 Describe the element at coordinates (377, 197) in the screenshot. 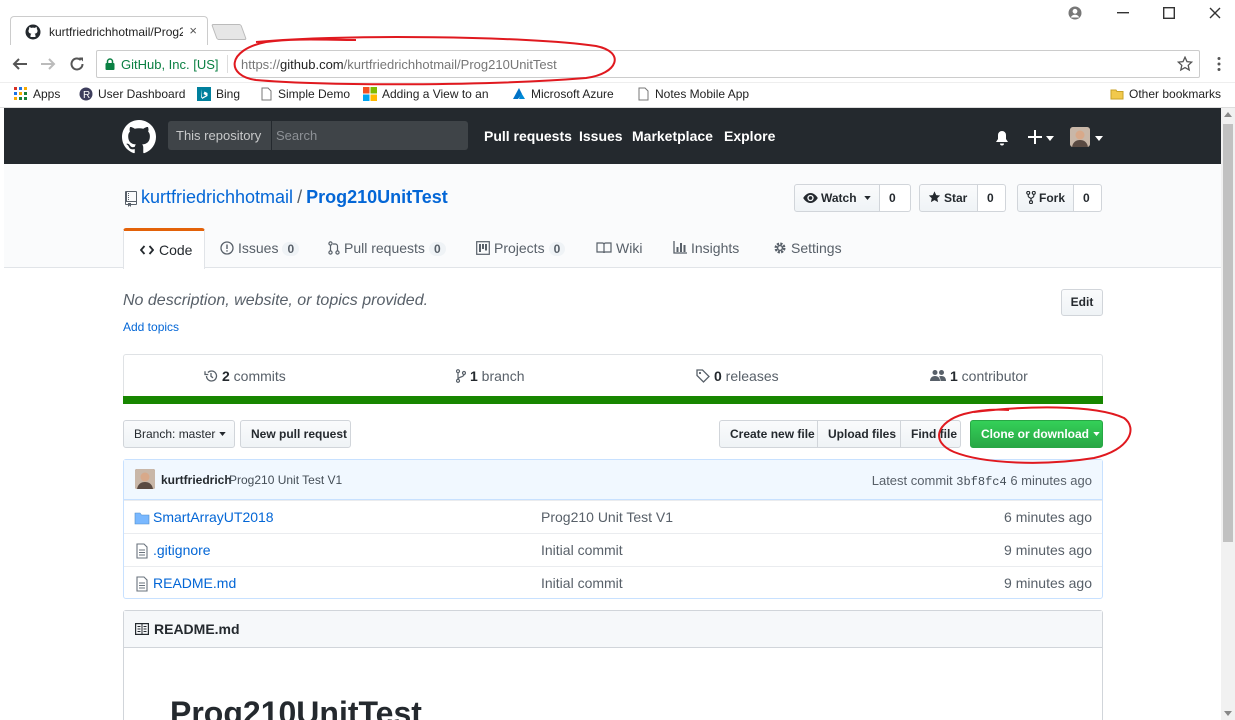

I see `repo-name-link: Prog210UnitTest` at that location.